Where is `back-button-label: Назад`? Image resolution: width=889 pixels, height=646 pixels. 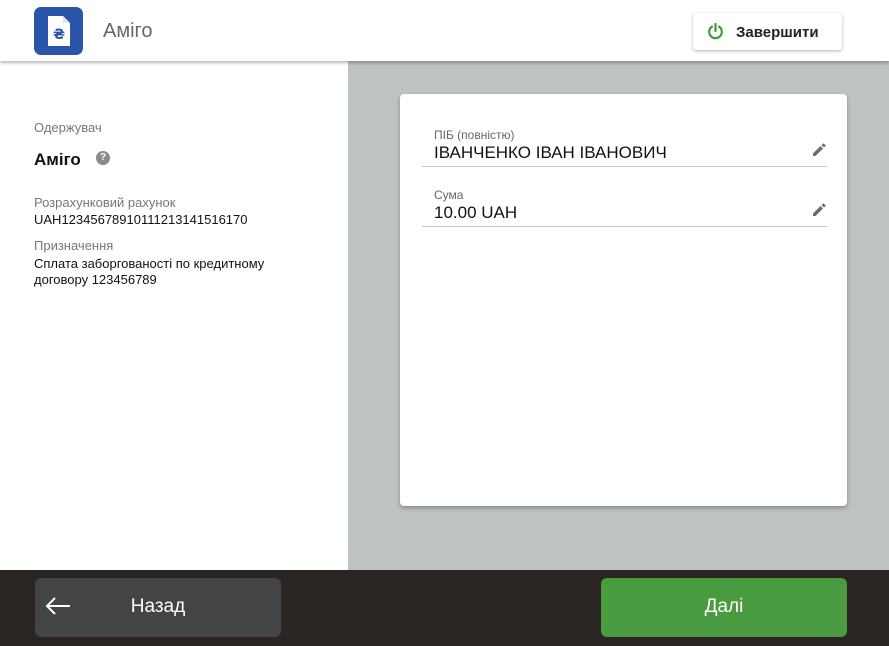 back-button-label: Назад is located at coordinates (158, 606).